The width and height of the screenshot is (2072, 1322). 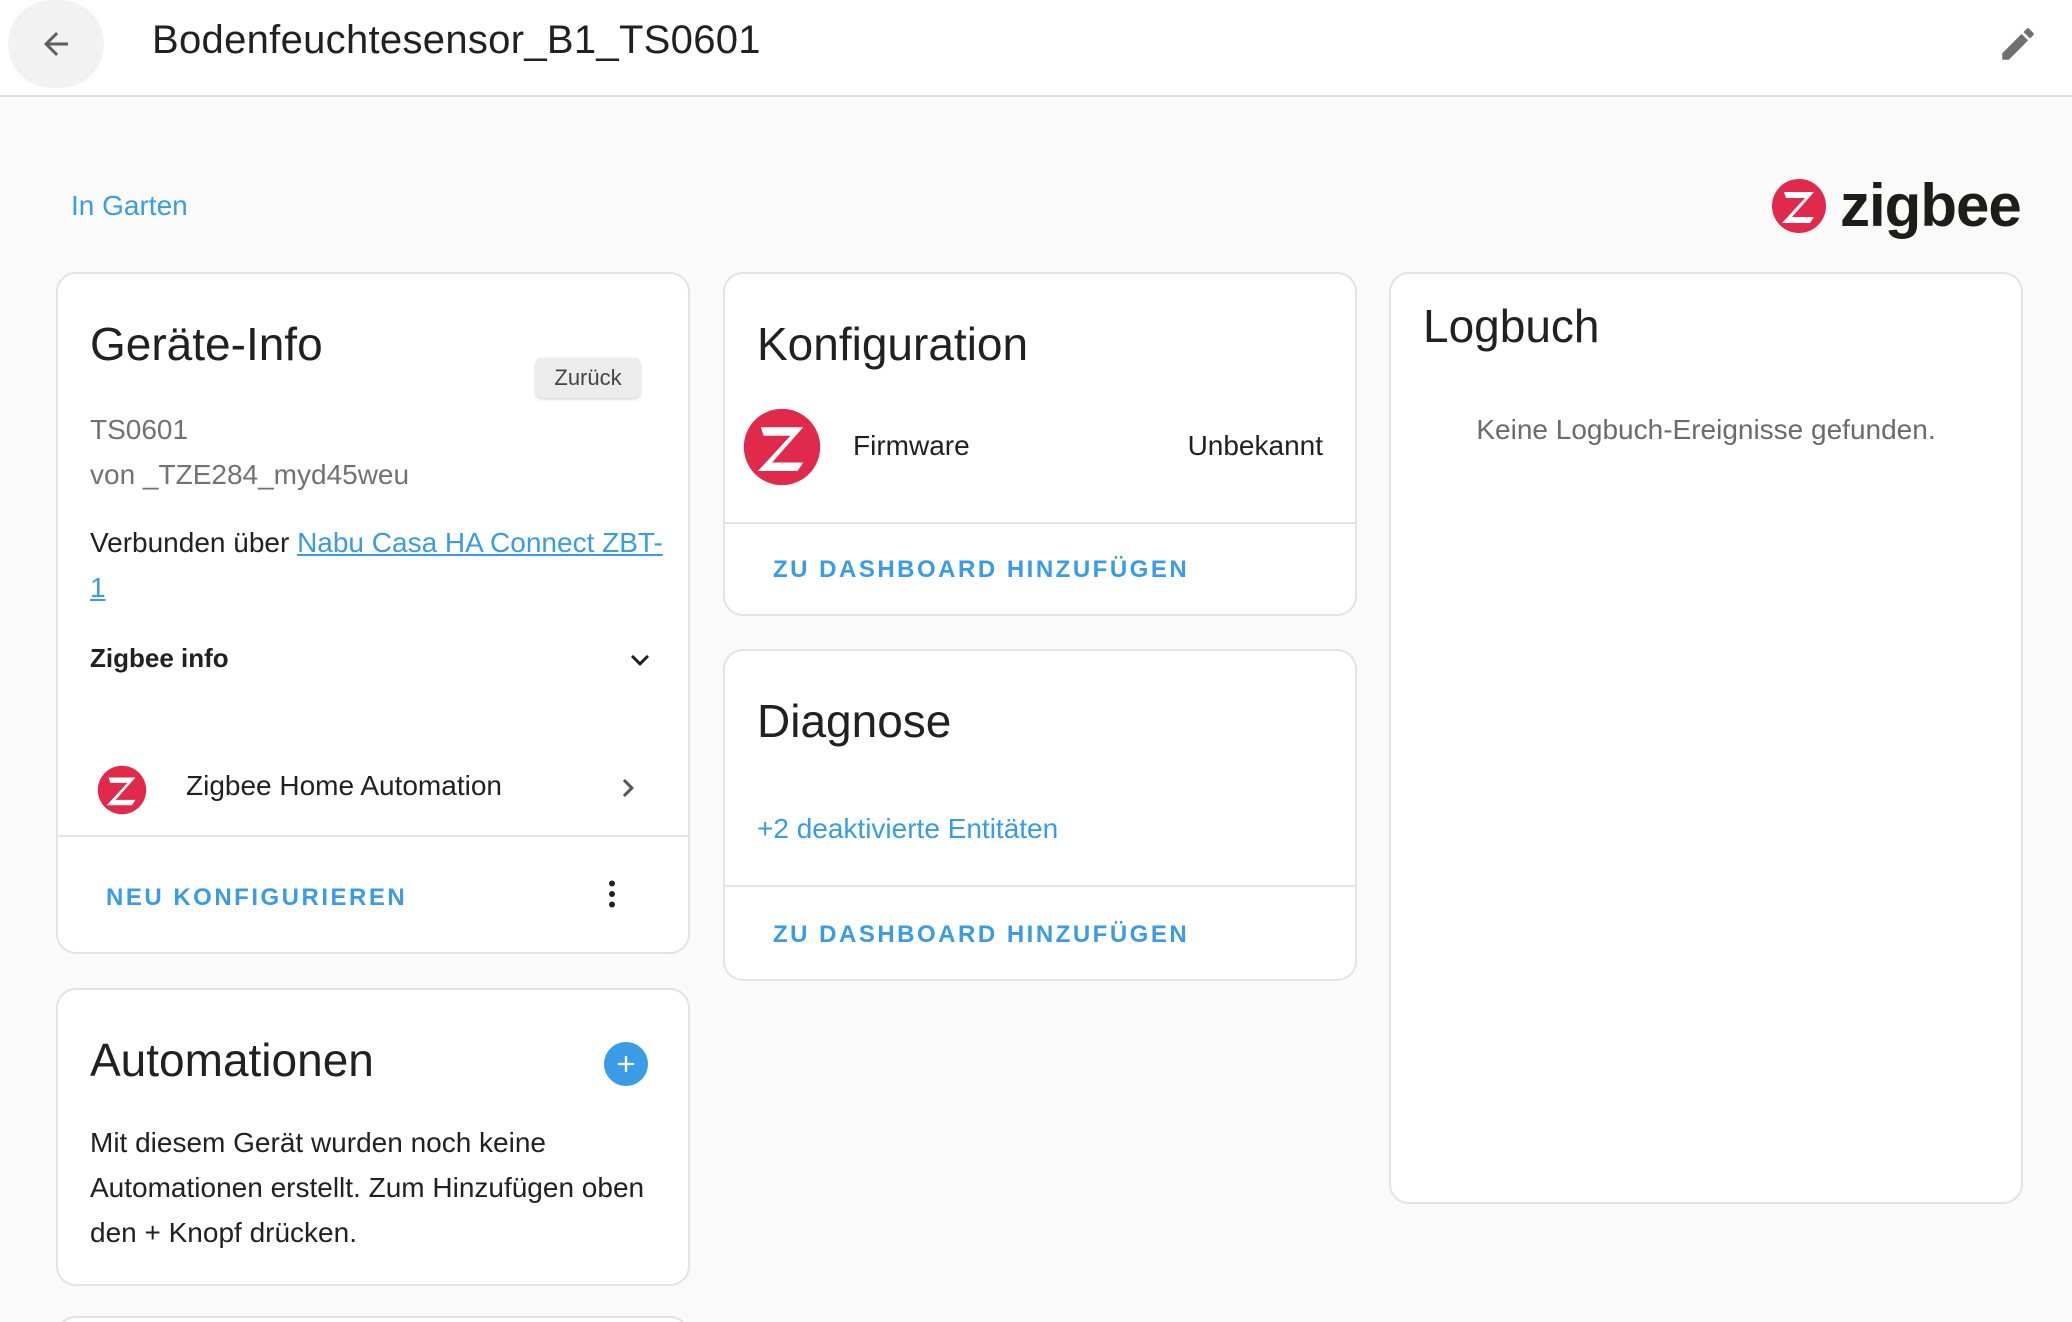 I want to click on connected-via-label: Verbunden über, so click(x=194, y=542).